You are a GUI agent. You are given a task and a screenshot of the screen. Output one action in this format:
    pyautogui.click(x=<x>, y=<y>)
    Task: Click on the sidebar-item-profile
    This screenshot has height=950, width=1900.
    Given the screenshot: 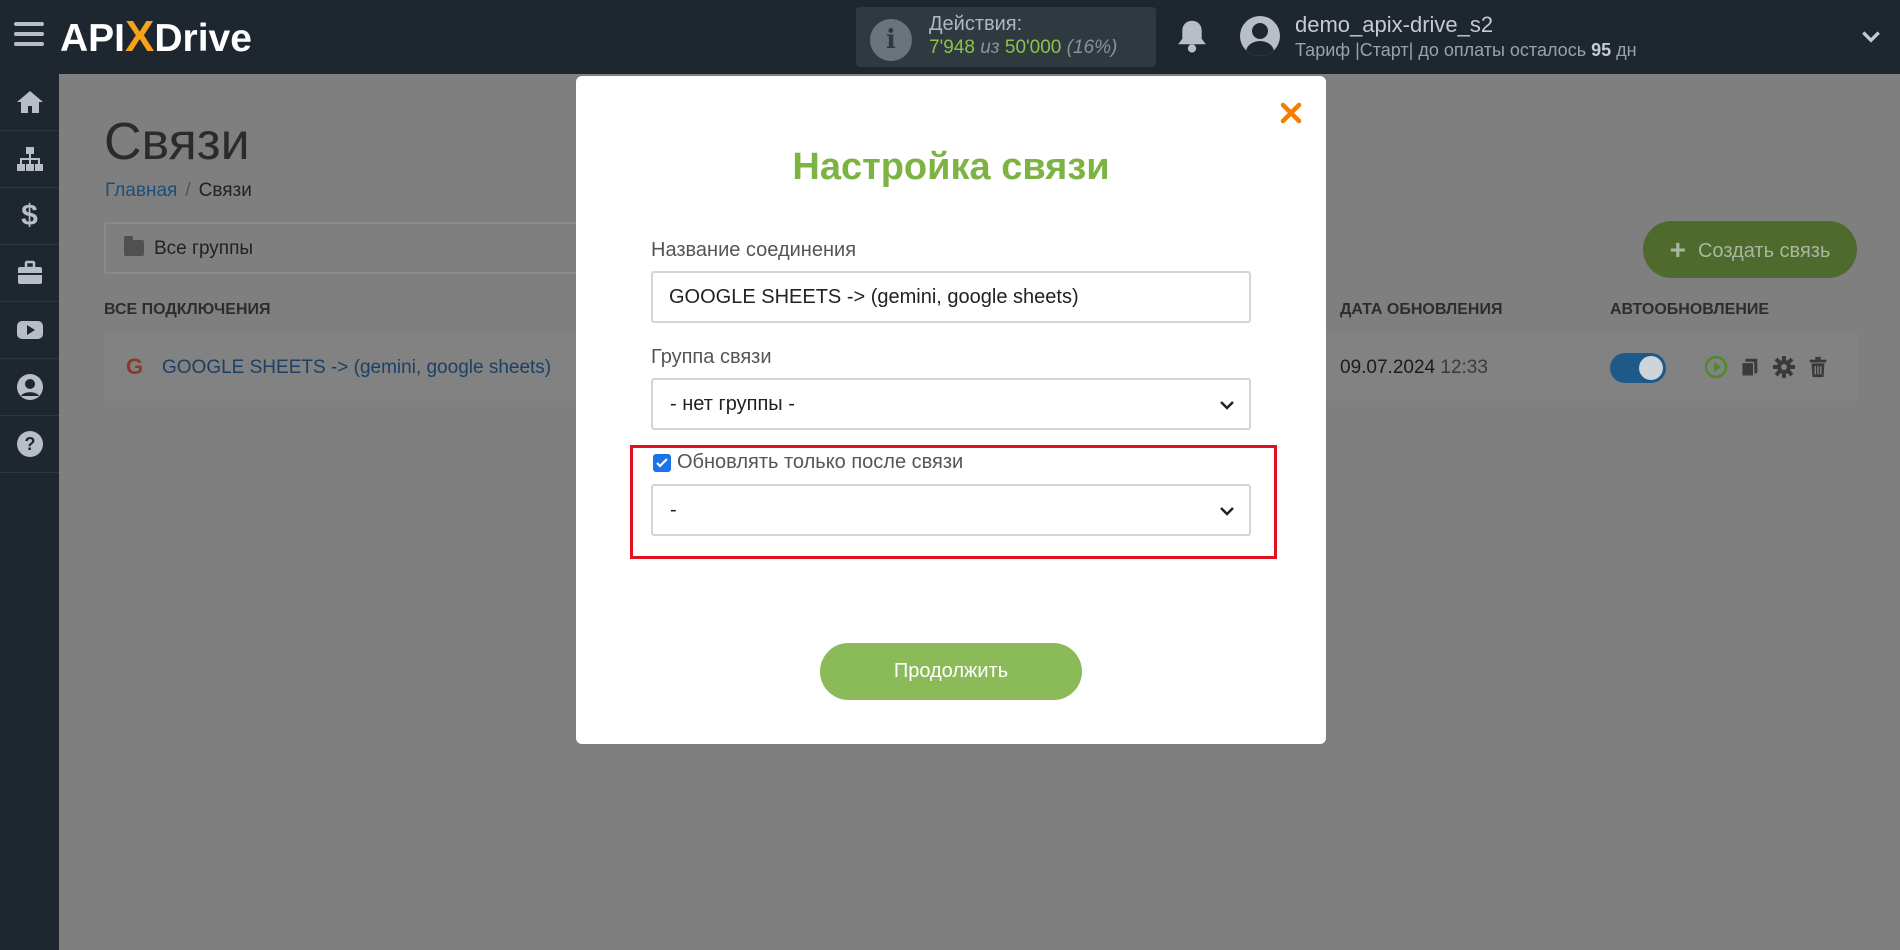 What is the action you would take?
    pyautogui.click(x=29, y=387)
    